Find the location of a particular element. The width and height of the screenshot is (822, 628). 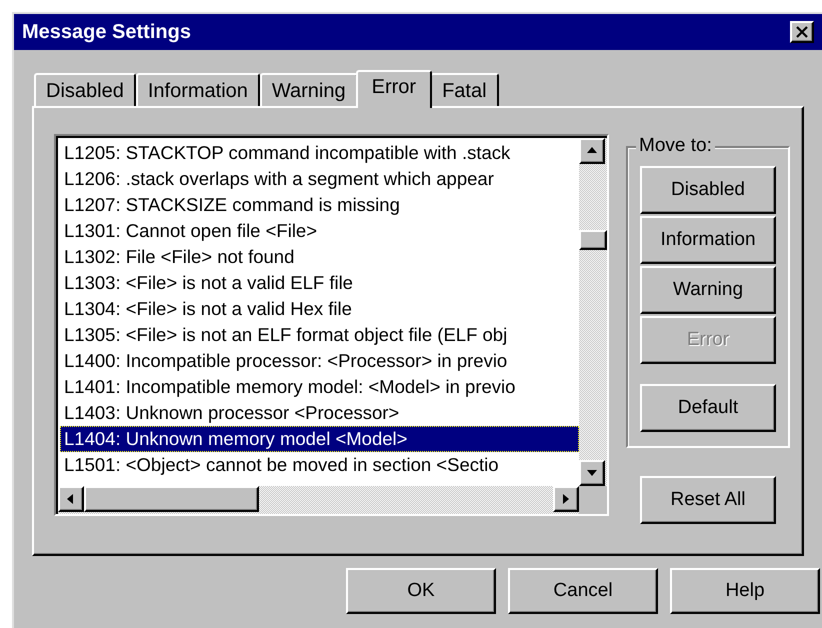

vertical-scrollbar is located at coordinates (593, 312).